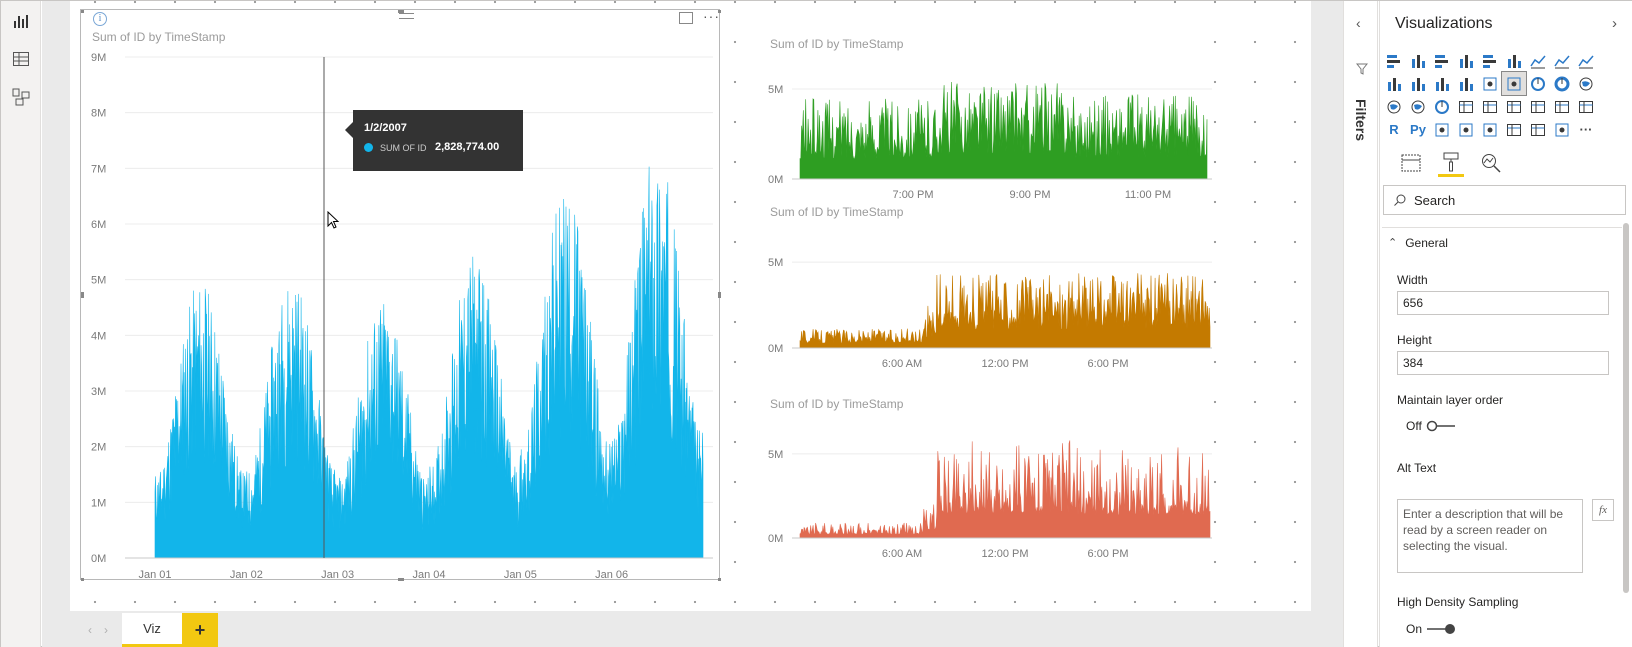 The image size is (1632, 647). I want to click on fx-button: fx, so click(1603, 510).